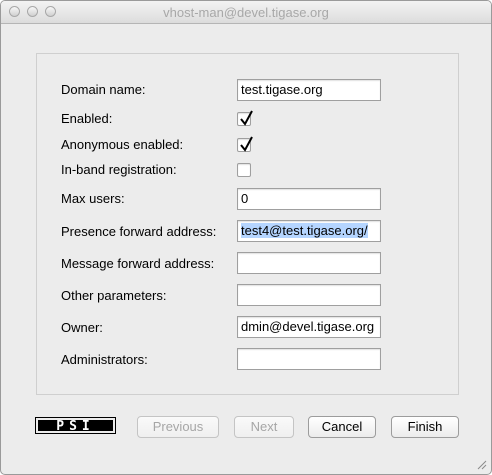  I want to click on message-forward-address-label: Message forward address:, so click(138, 263).